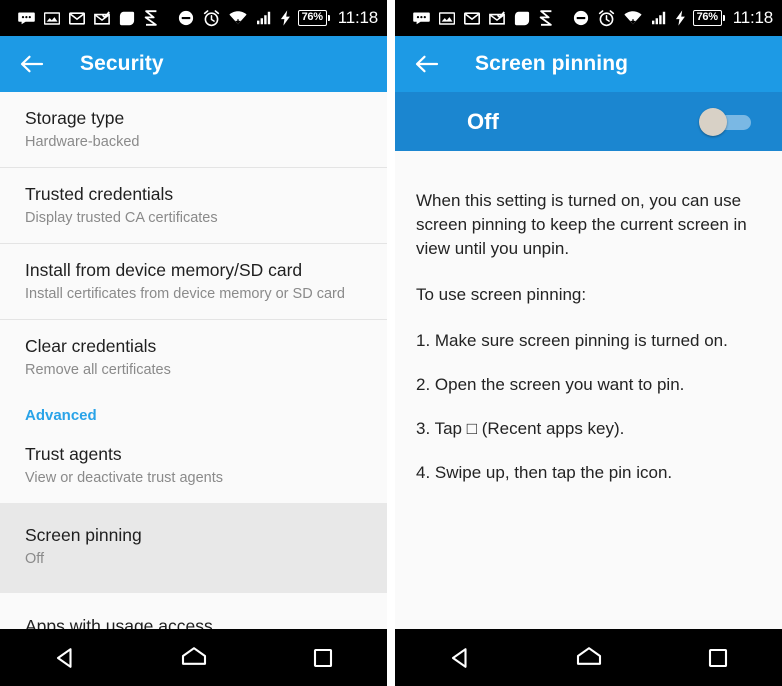  I want to click on screen-pinning-switch, so click(725, 121).